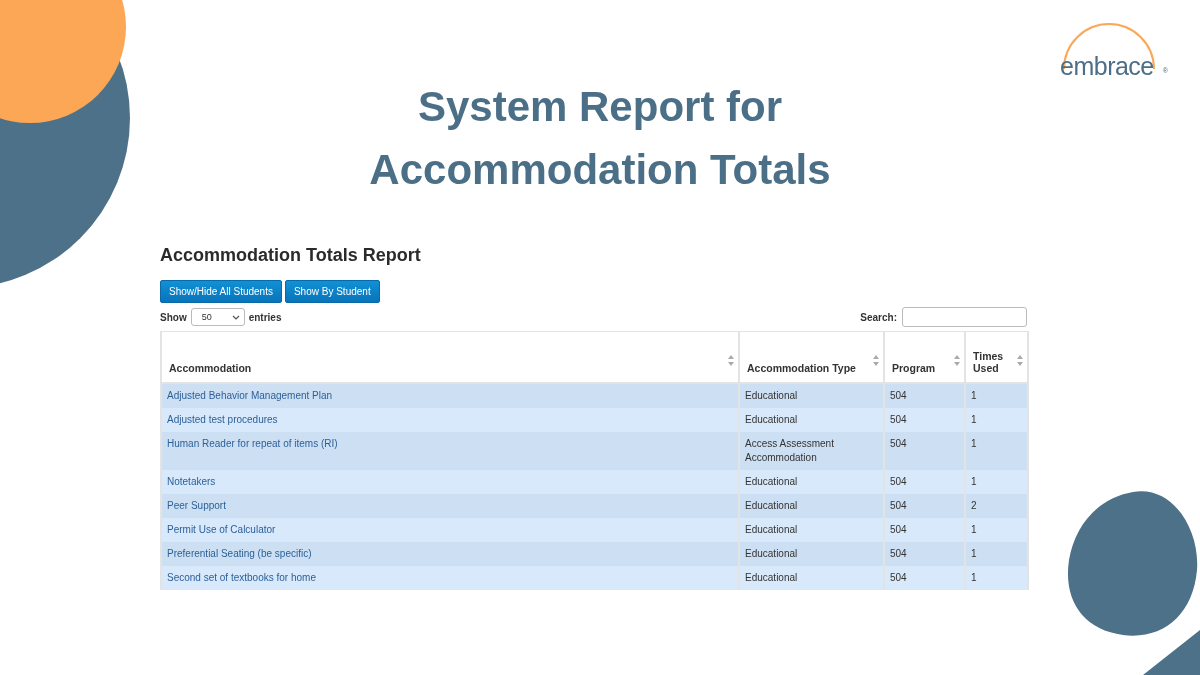 This screenshot has width=1200, height=675. What do you see at coordinates (996, 506) in the screenshot?
I see `table-cell: 2` at bounding box center [996, 506].